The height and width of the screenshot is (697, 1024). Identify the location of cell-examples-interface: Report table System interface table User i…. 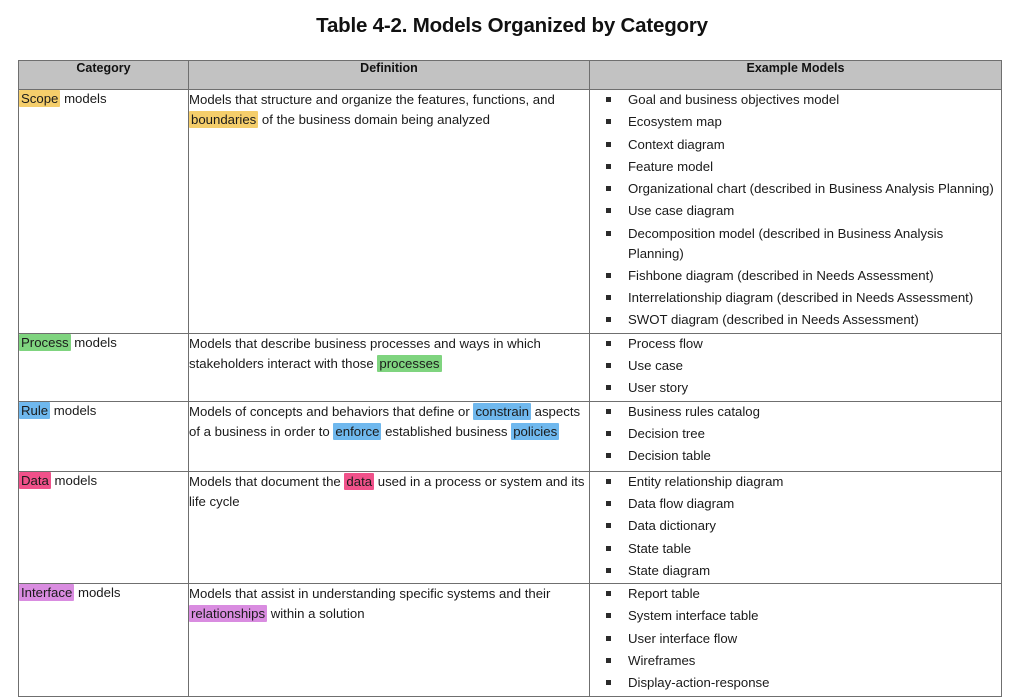
(795, 640).